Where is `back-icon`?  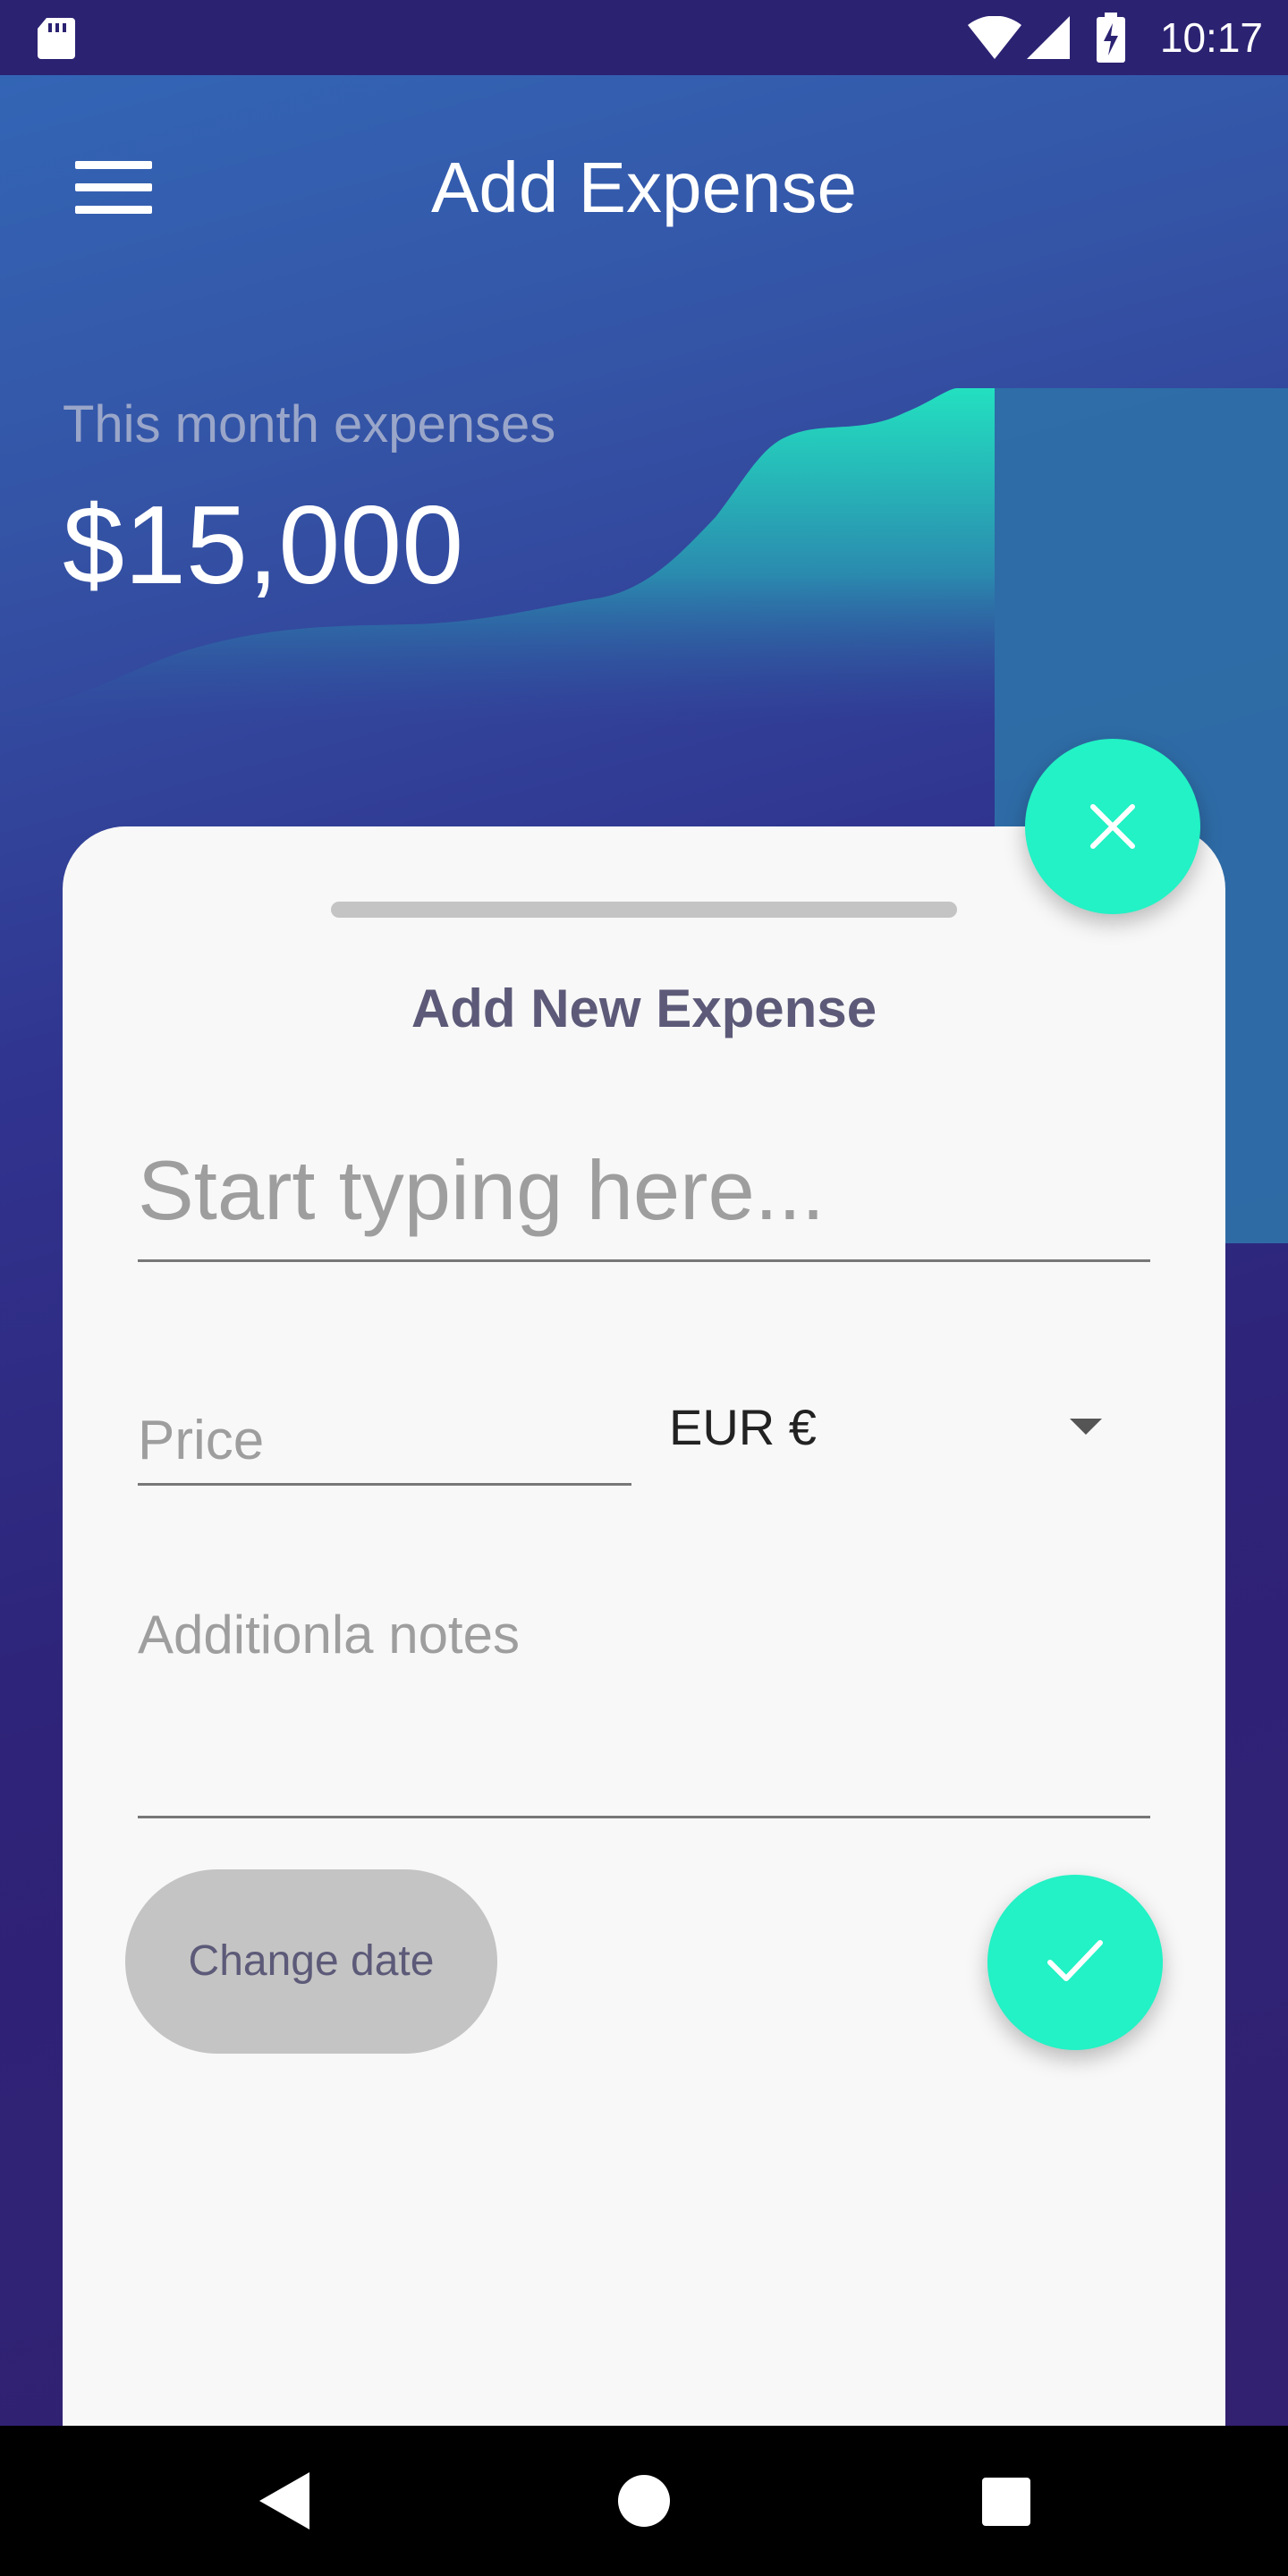 back-icon is located at coordinates (284, 2500).